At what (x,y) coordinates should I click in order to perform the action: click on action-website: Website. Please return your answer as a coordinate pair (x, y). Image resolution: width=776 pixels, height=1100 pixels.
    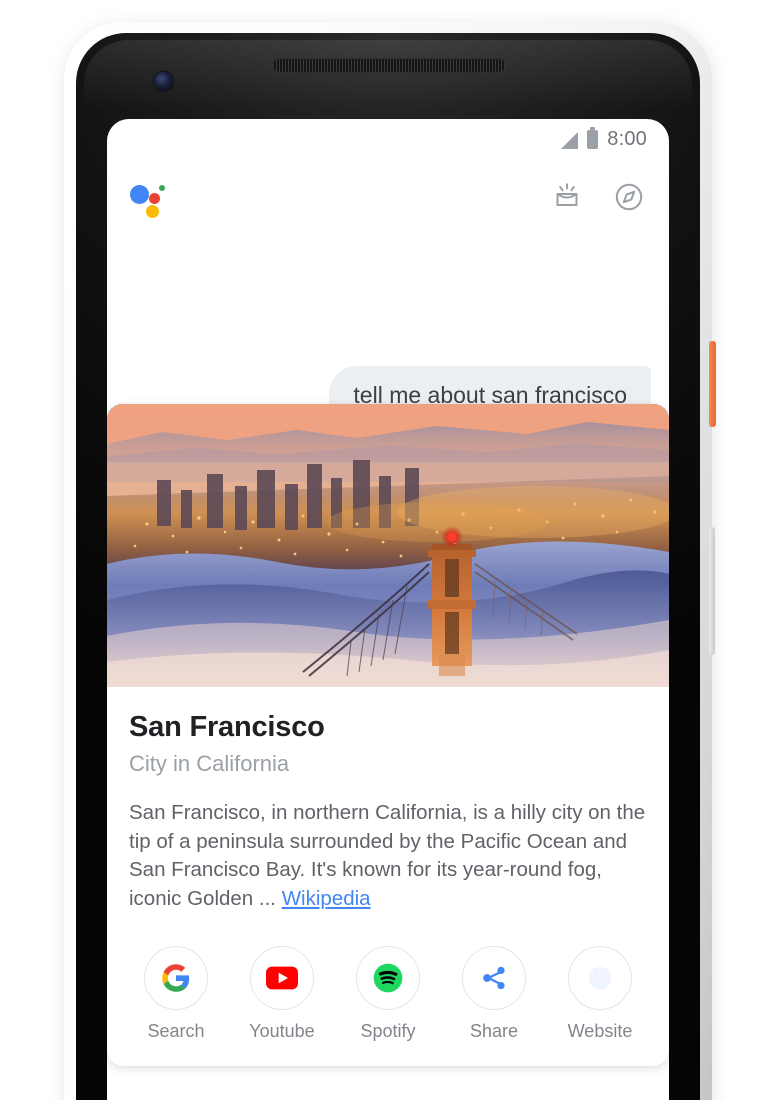
    Looking at the image, I should click on (600, 993).